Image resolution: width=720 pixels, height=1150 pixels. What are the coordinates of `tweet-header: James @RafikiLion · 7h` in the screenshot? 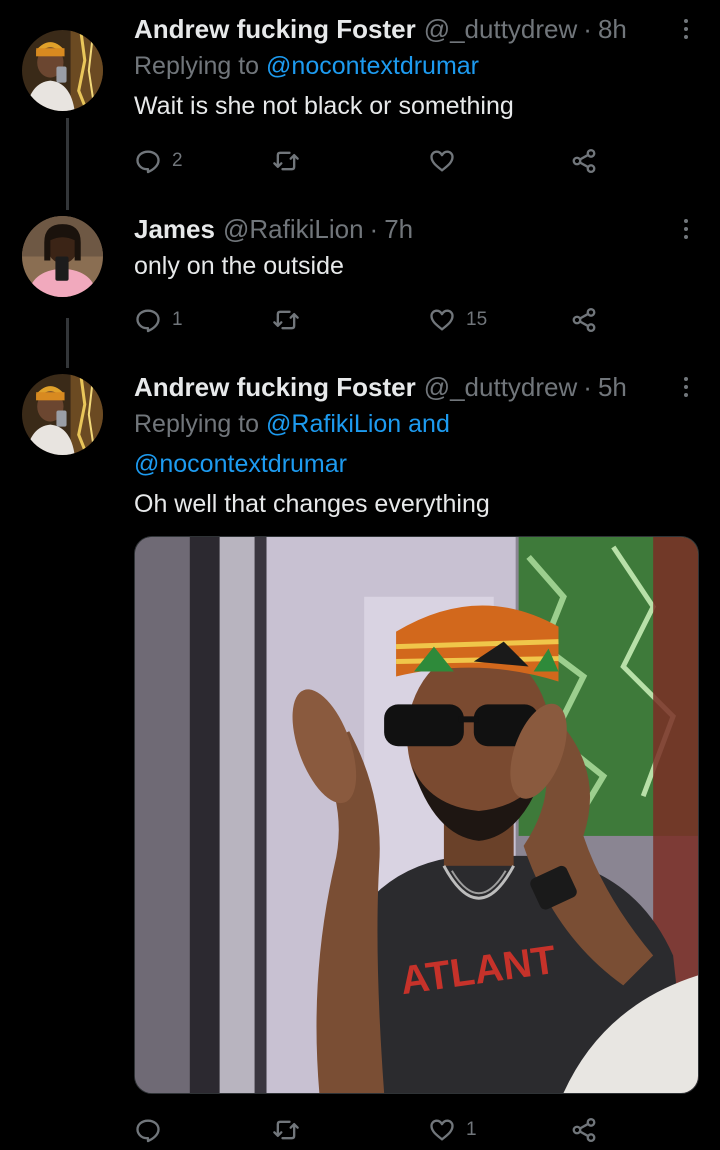 It's located at (417, 229).